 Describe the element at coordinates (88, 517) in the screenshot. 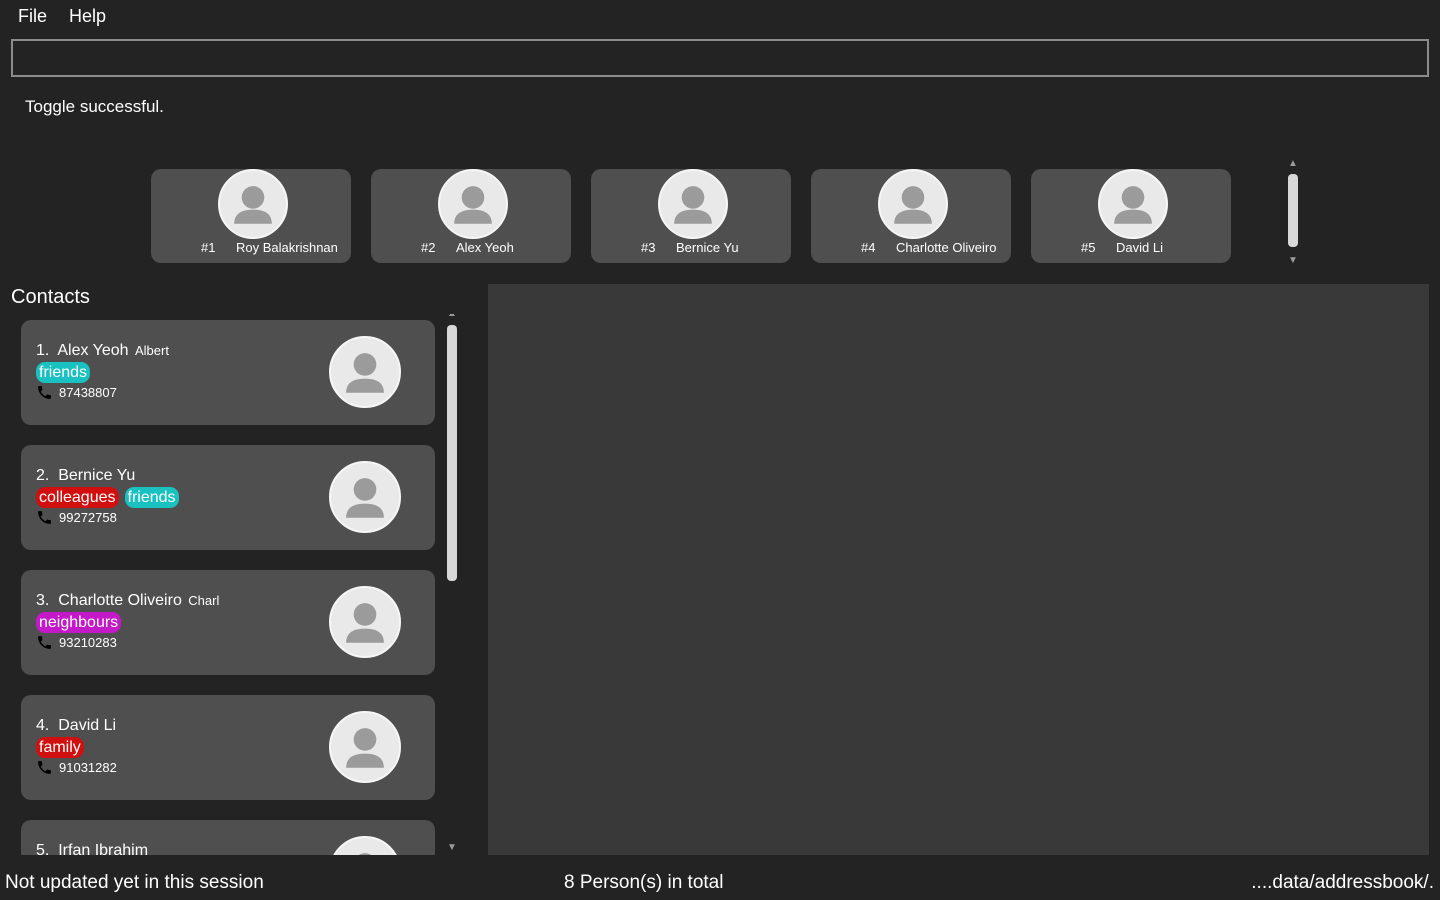

I see `phone-number: 99272758` at that location.